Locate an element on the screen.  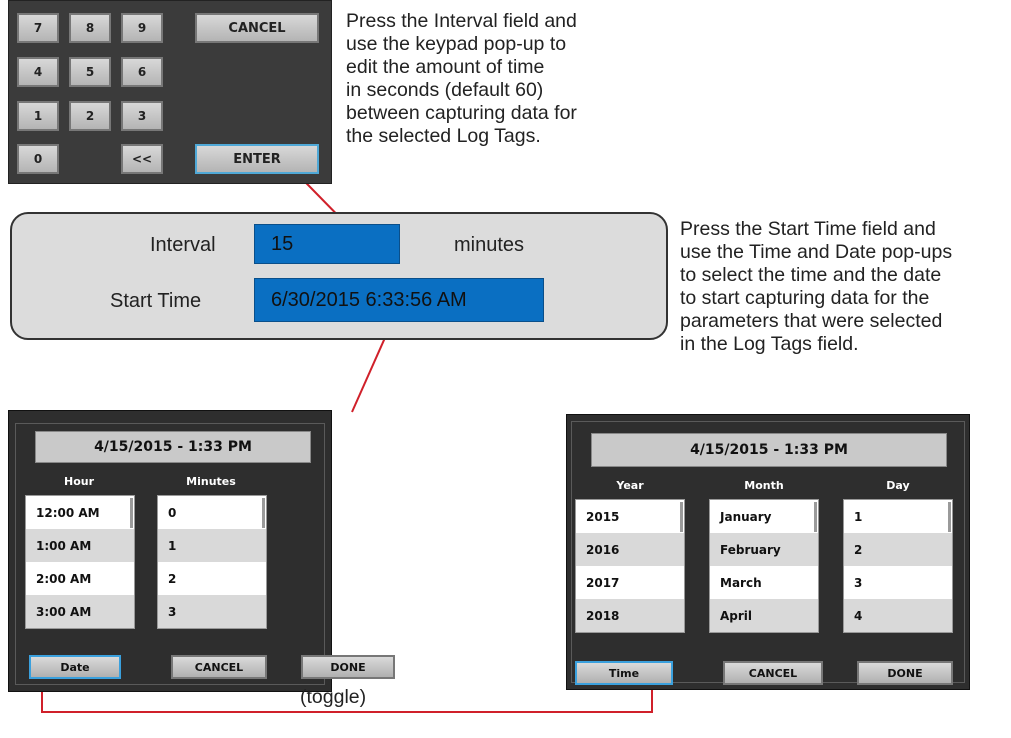
time-toggle-button: Time is located at coordinates (624, 673).